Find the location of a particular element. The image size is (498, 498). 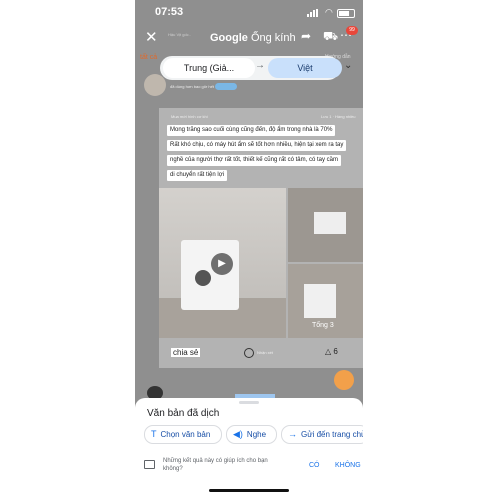

text-select-icon: T is located at coordinates (154, 434).